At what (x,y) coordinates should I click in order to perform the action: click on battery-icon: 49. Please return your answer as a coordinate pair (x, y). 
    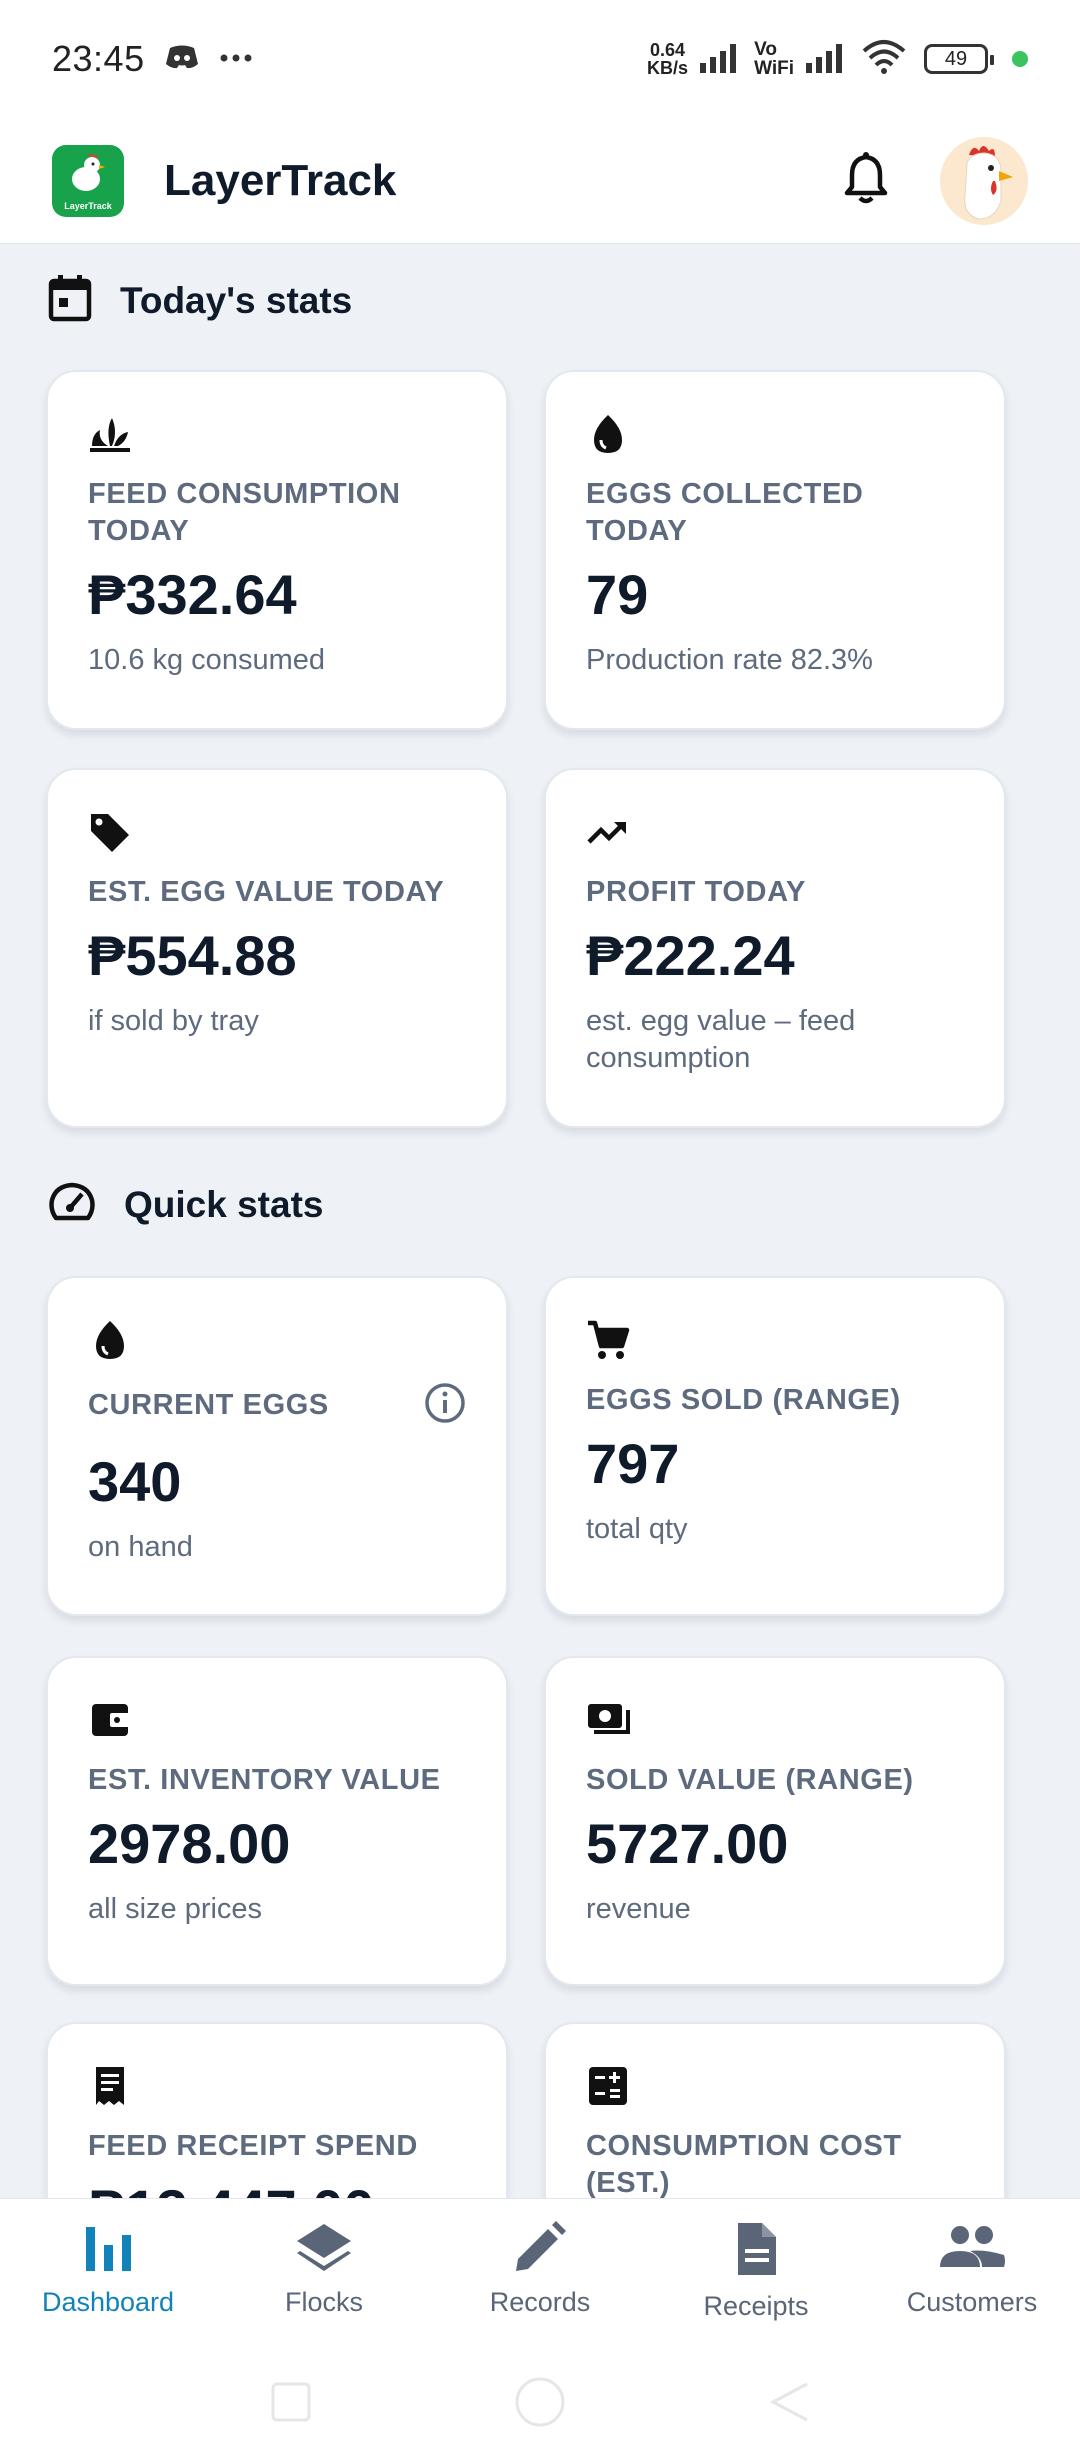
    Looking at the image, I should click on (959, 59).